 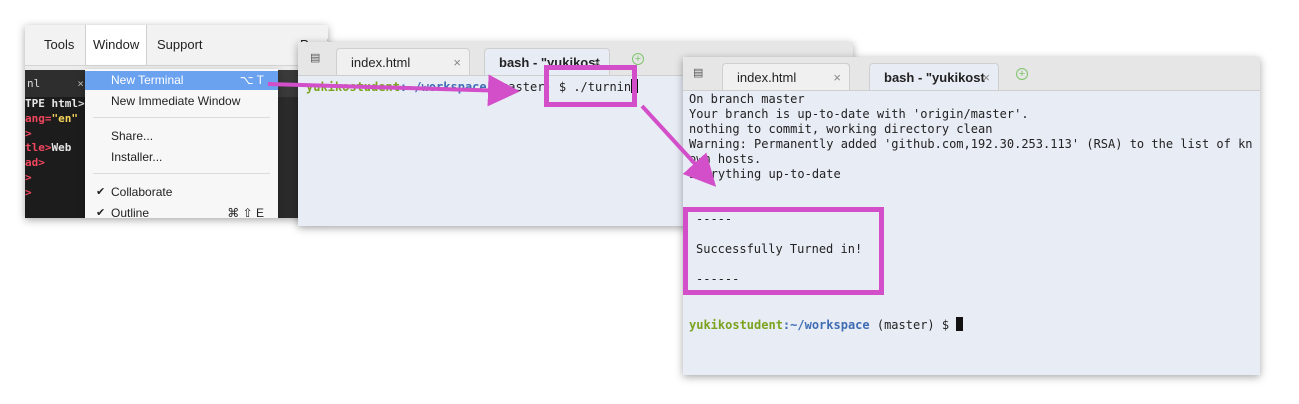 I want to click on annotation-arrows, so click(x=492, y=130).